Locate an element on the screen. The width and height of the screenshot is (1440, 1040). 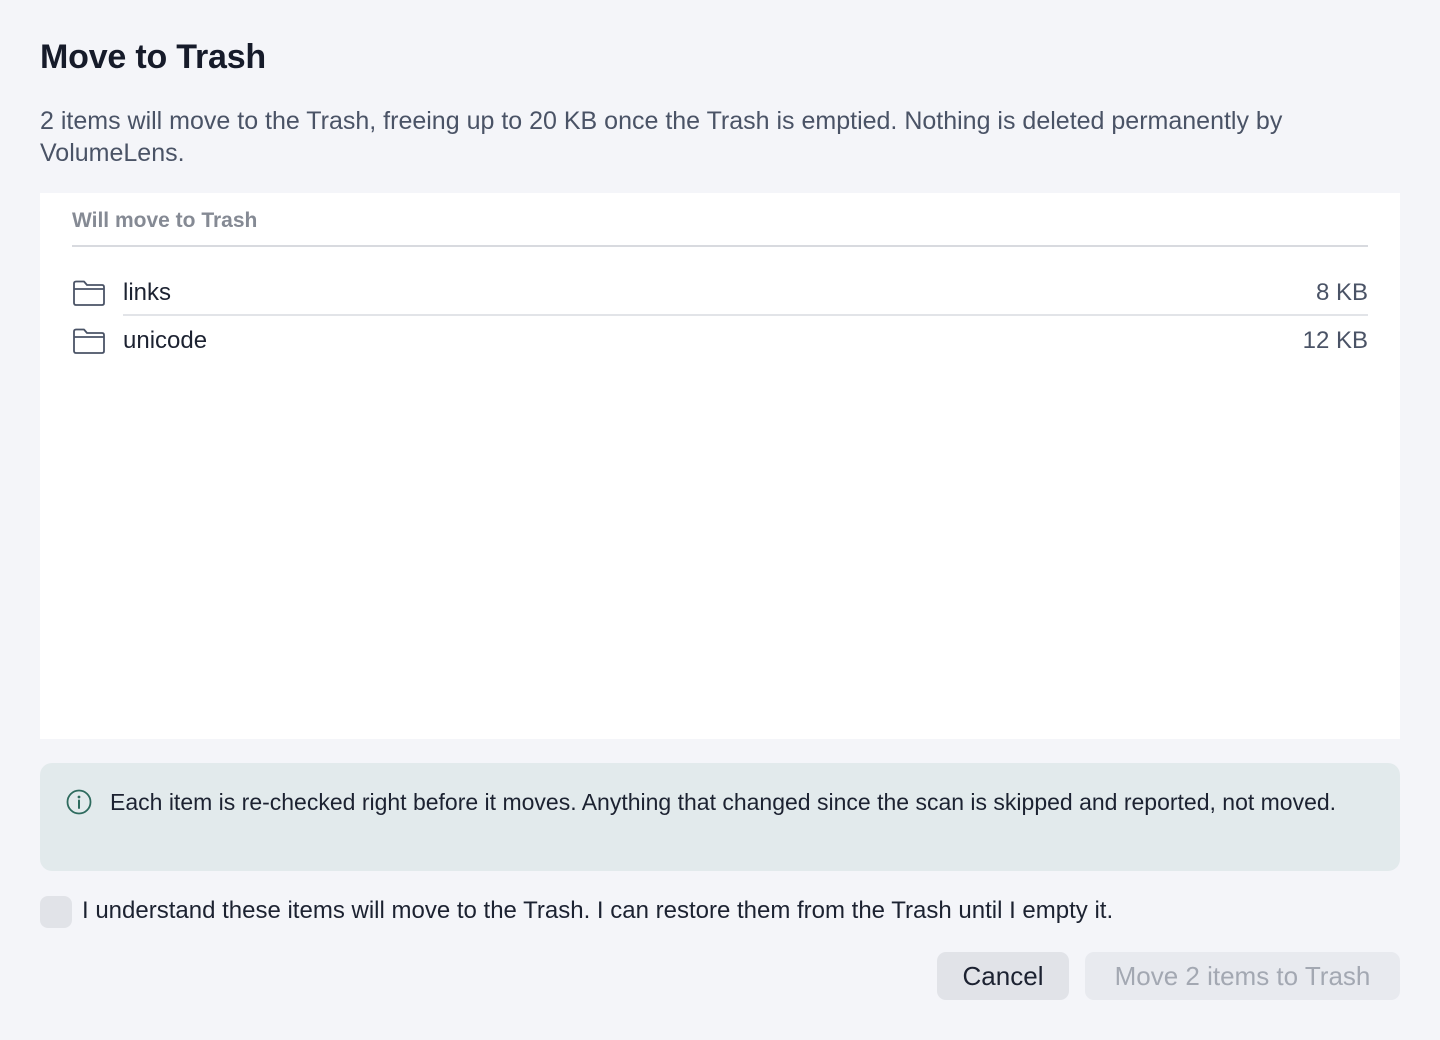
item-name: unicode is located at coordinates (165, 340).